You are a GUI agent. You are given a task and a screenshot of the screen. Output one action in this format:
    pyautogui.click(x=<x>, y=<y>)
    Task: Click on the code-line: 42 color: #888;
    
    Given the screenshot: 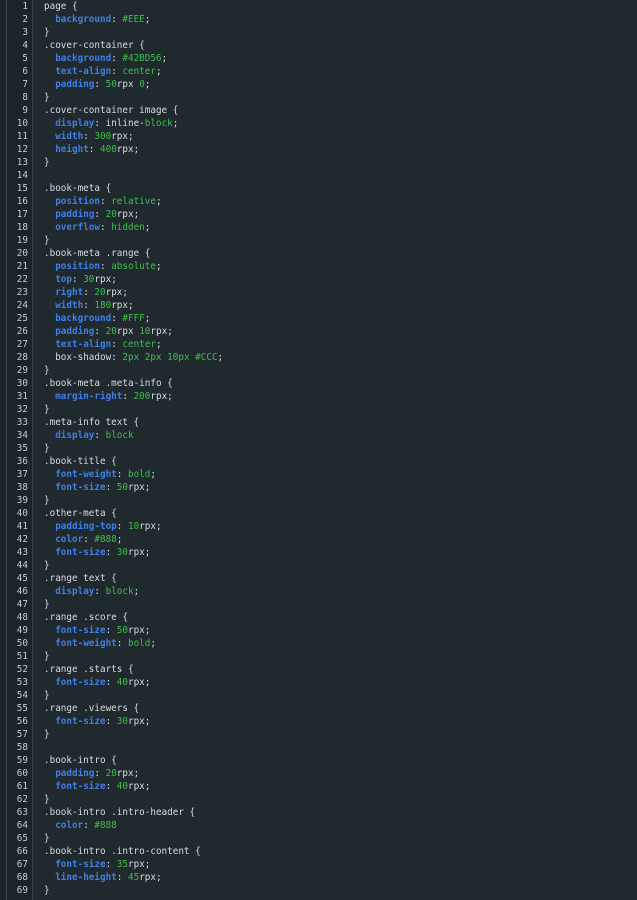 What is the action you would take?
    pyautogui.click(x=318, y=539)
    